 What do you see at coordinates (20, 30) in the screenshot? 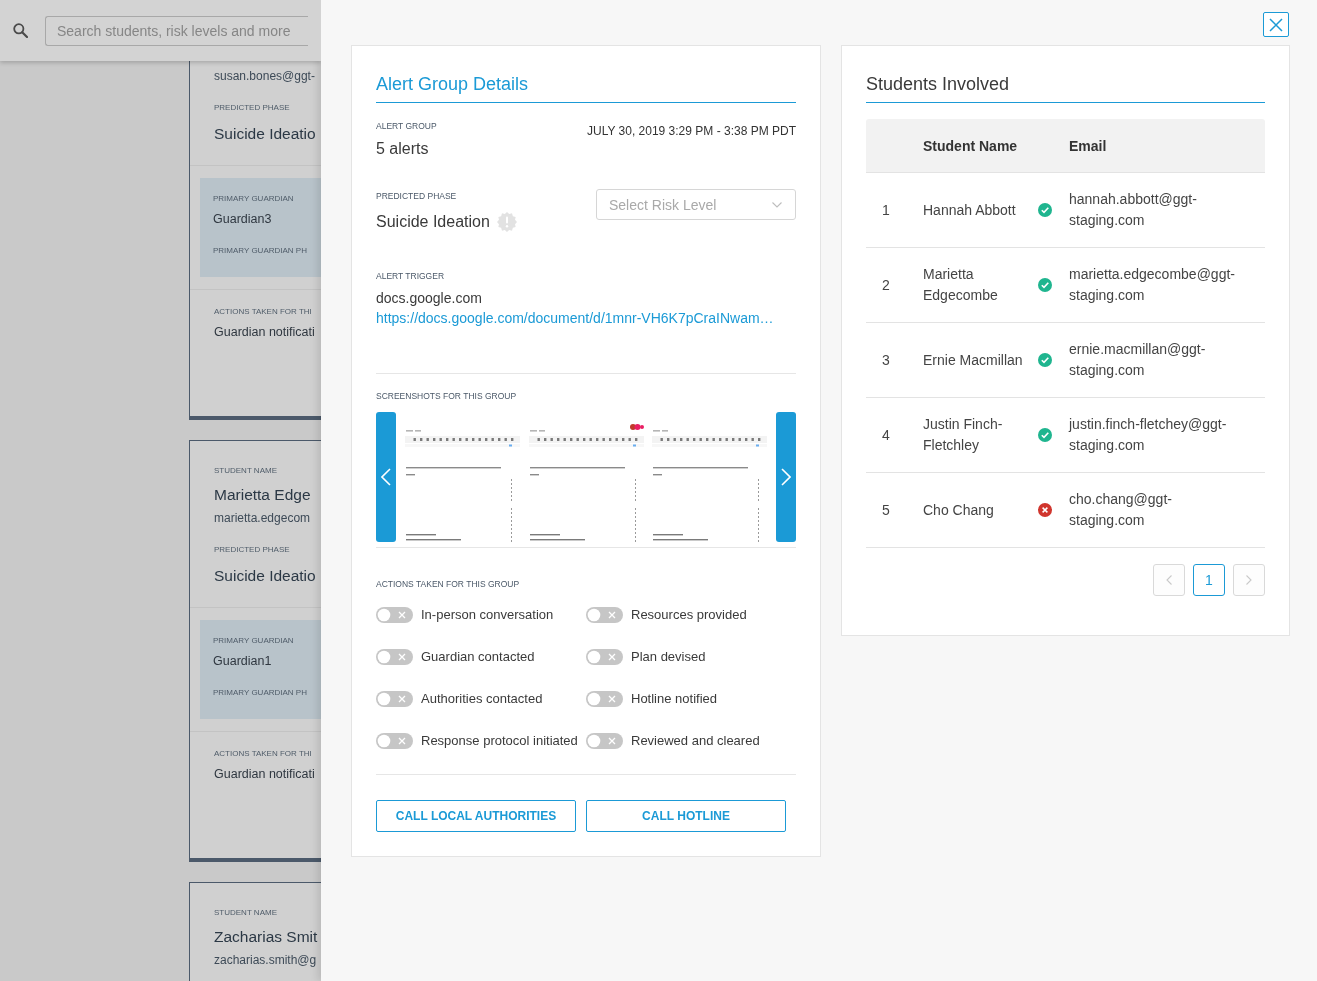
I see `search-icon` at bounding box center [20, 30].